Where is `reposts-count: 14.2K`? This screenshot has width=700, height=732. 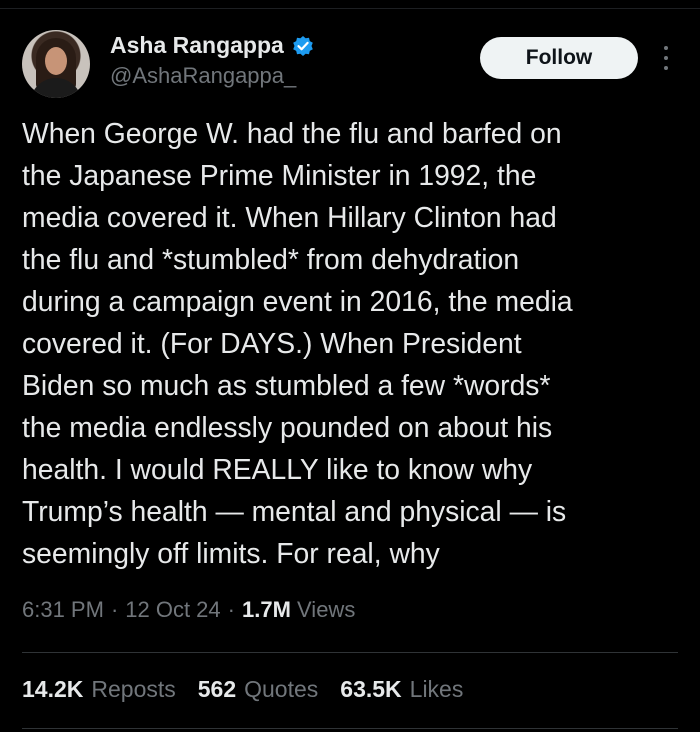 reposts-count: 14.2K is located at coordinates (53, 689).